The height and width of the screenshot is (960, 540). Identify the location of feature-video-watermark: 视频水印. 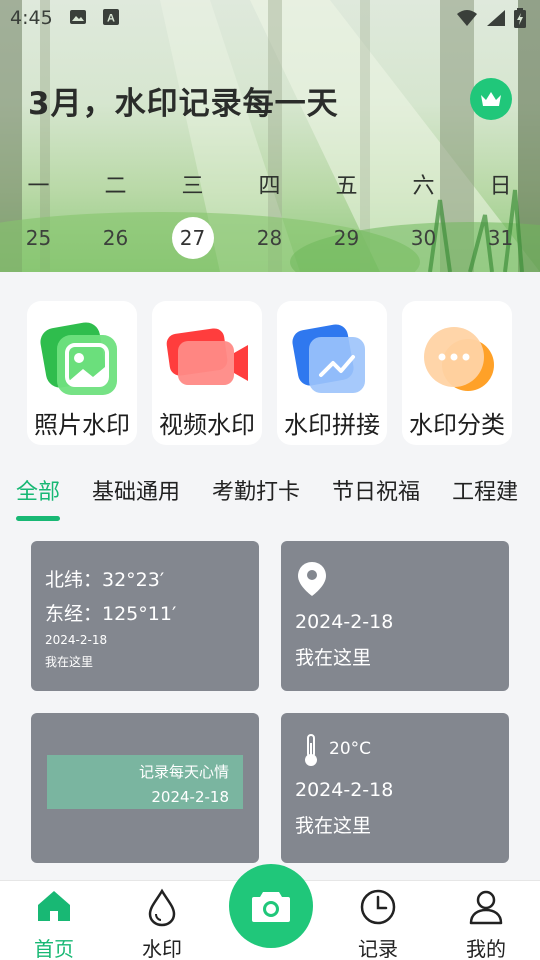
(207, 373).